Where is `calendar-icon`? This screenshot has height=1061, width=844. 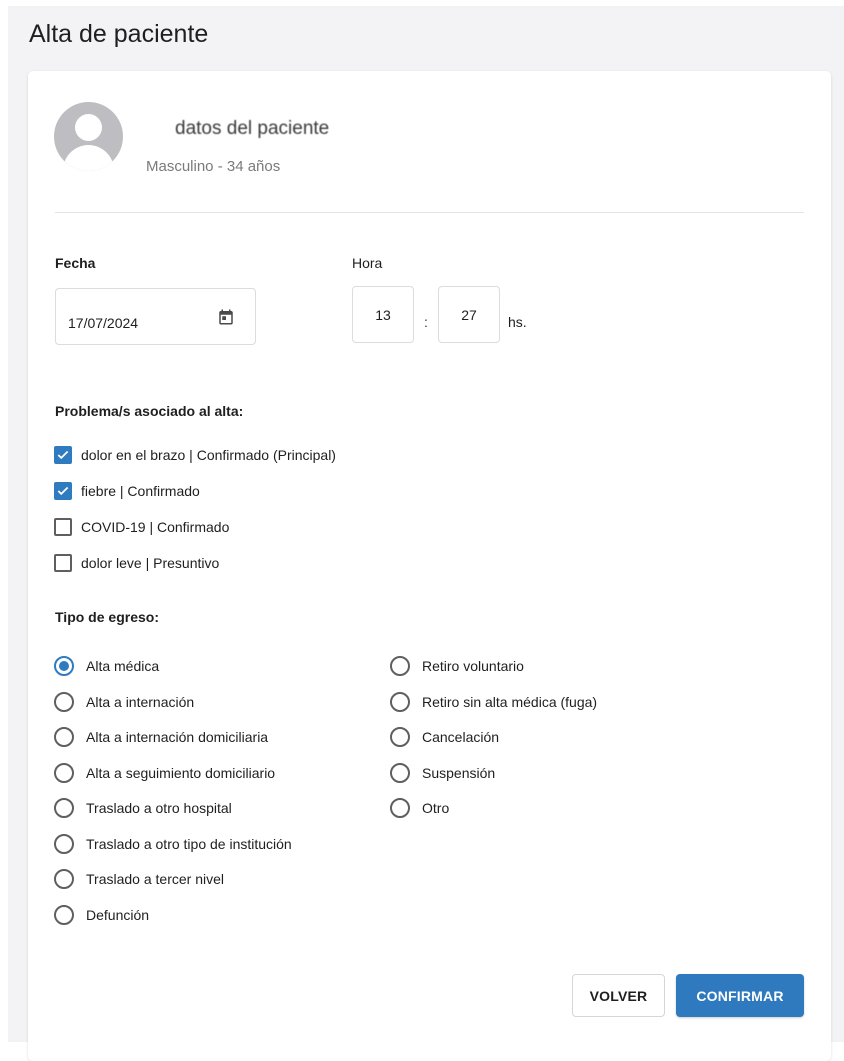
calendar-icon is located at coordinates (226, 317).